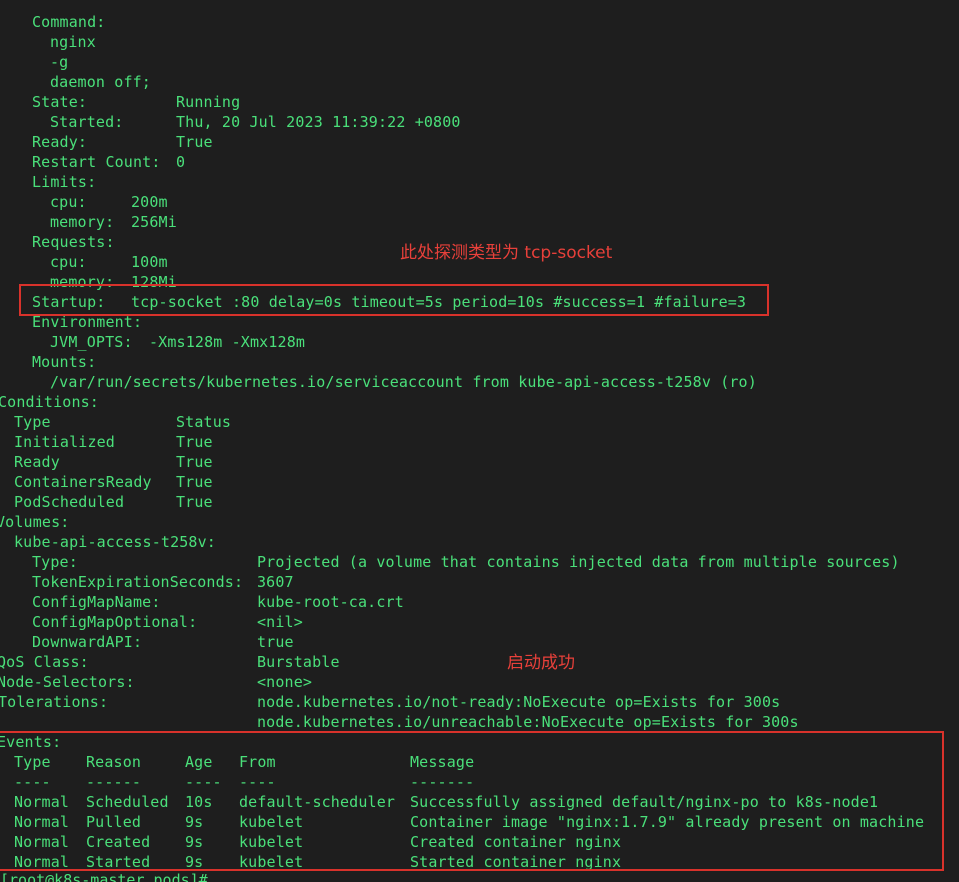  What do you see at coordinates (35, 522) in the screenshot?
I see `volumes-label: Volumes:` at bounding box center [35, 522].